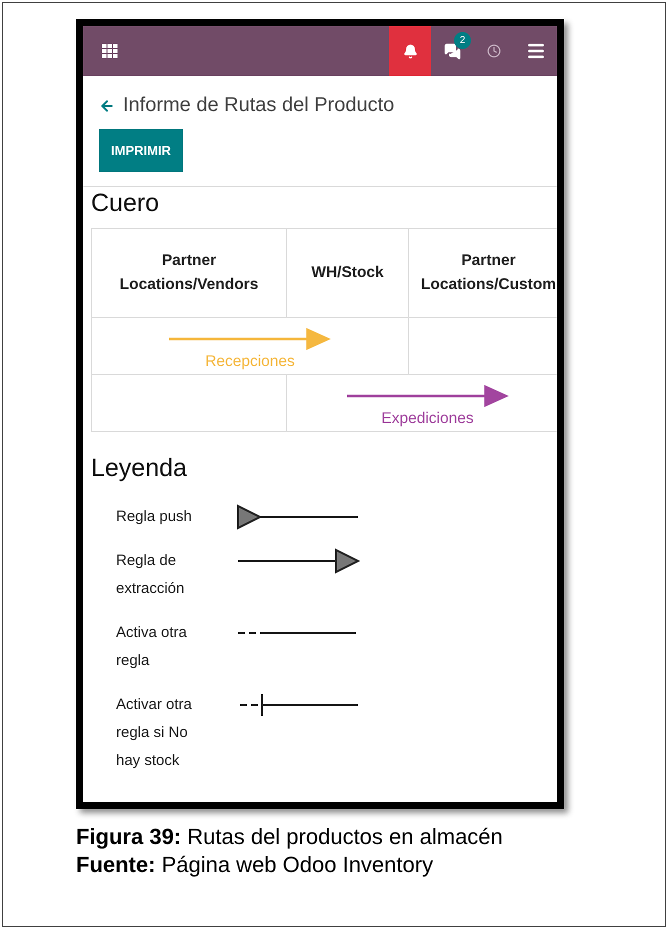 Image resolution: width=668 pixels, height=931 pixels. I want to click on message-count: 2, so click(462, 40).